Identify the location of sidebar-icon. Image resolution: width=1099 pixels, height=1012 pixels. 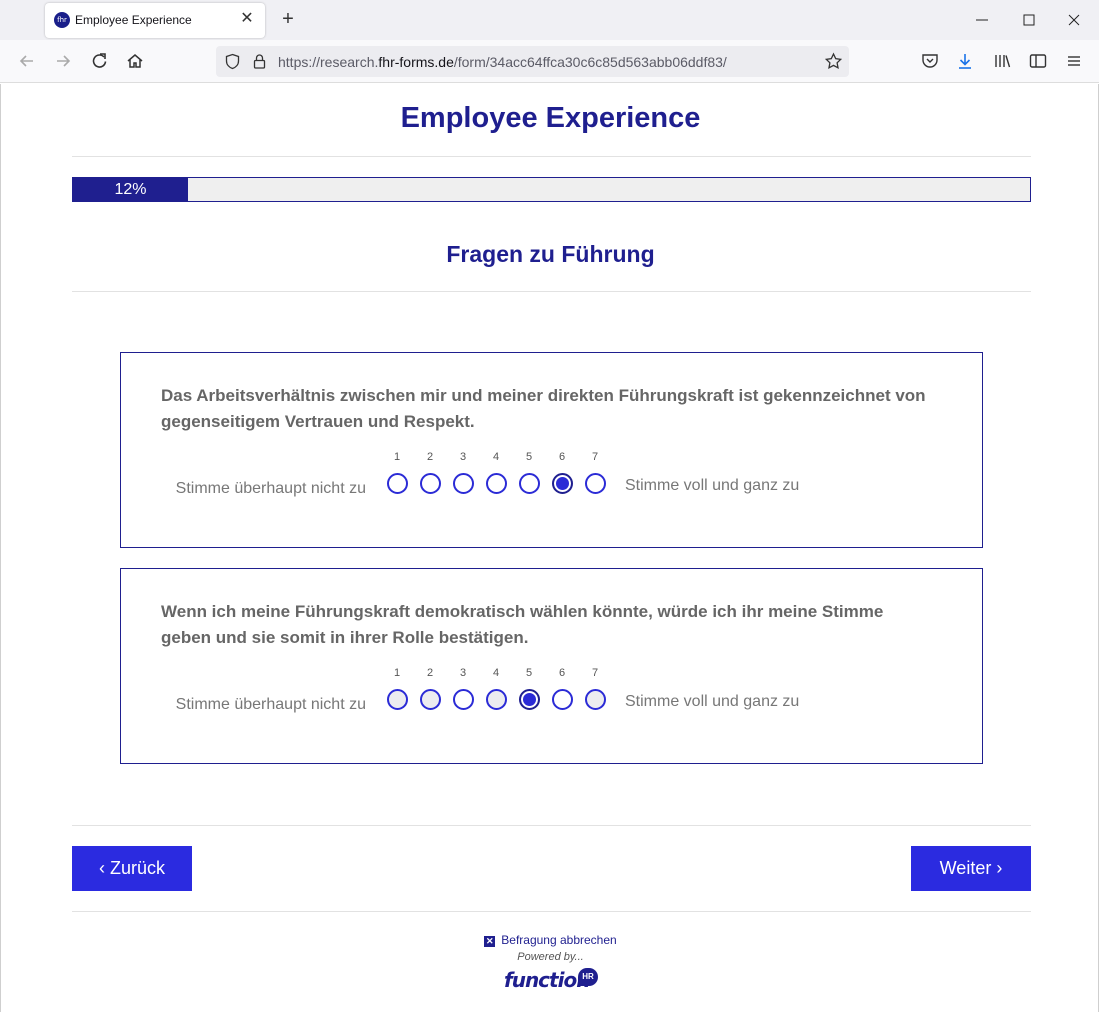
(1038, 61).